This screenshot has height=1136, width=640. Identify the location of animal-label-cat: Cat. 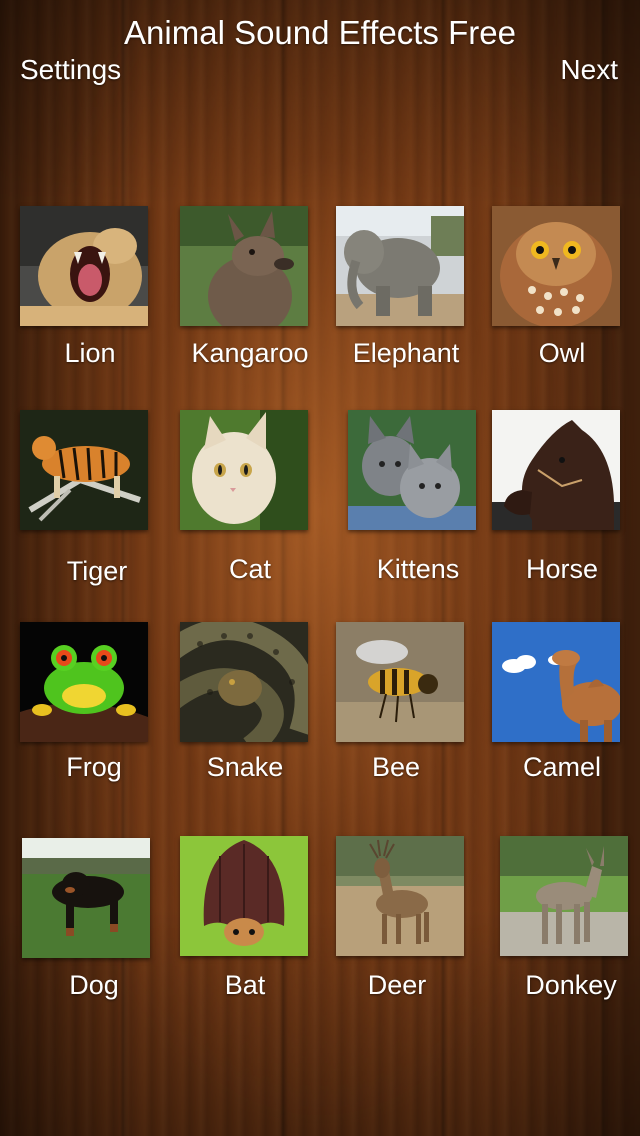
(250, 569).